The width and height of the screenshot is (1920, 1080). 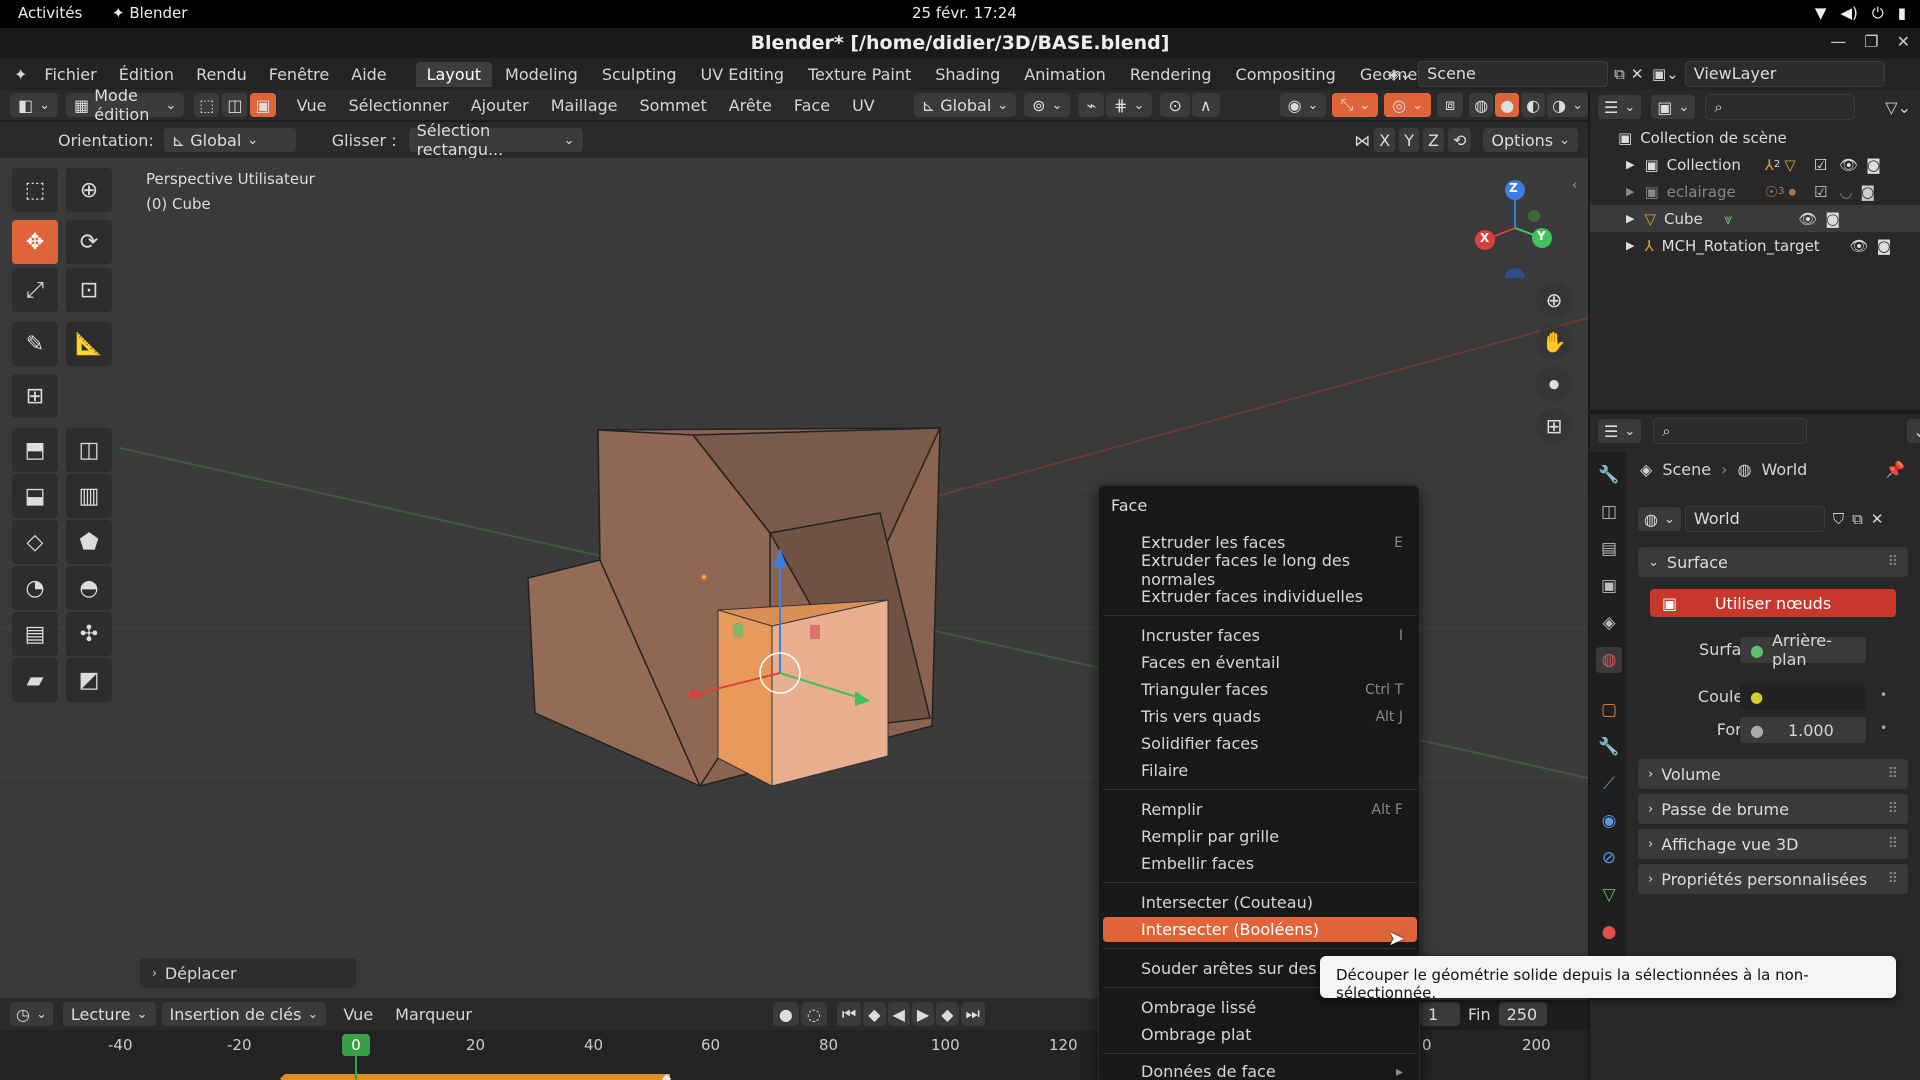 I want to click on menu-vue: Vue, so click(x=312, y=105).